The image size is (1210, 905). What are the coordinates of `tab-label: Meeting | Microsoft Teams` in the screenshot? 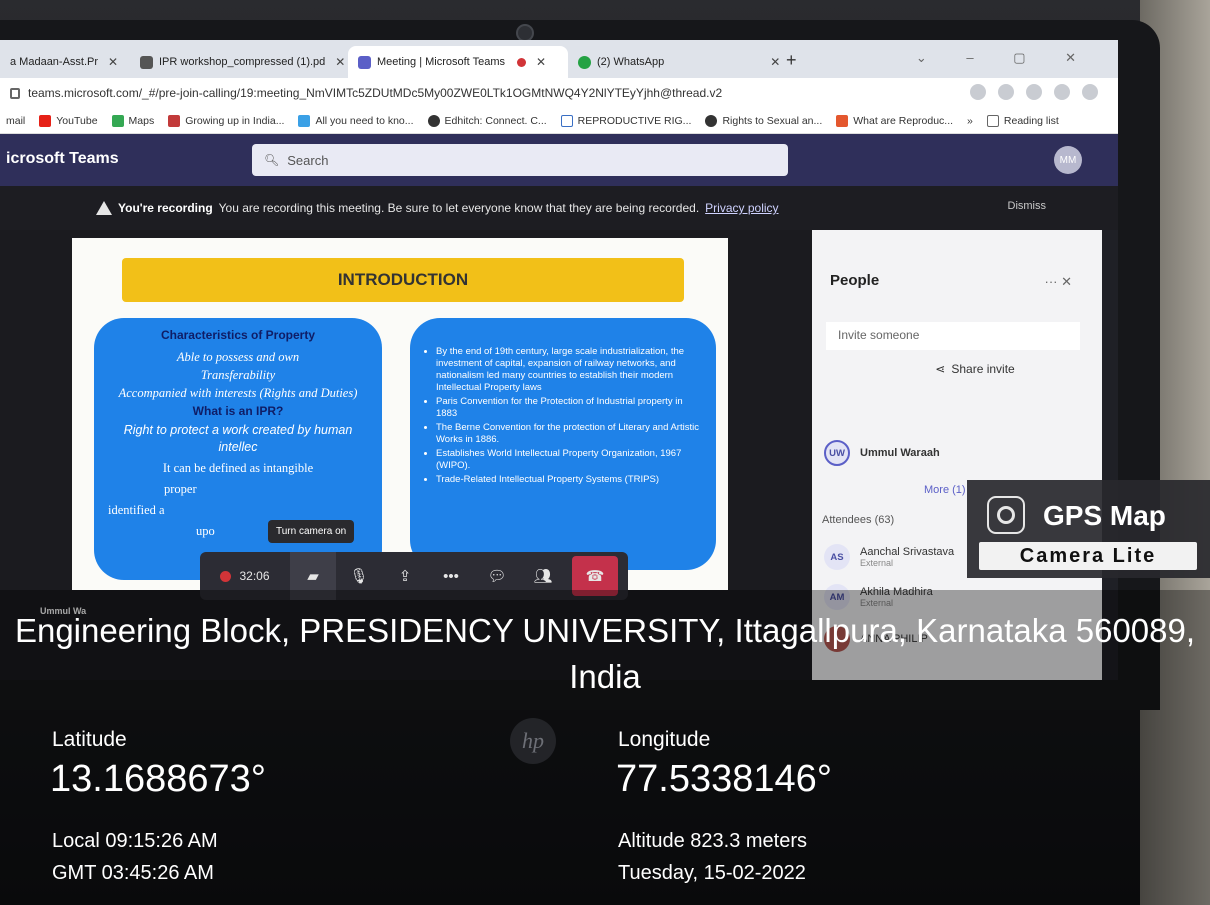 It's located at (441, 62).